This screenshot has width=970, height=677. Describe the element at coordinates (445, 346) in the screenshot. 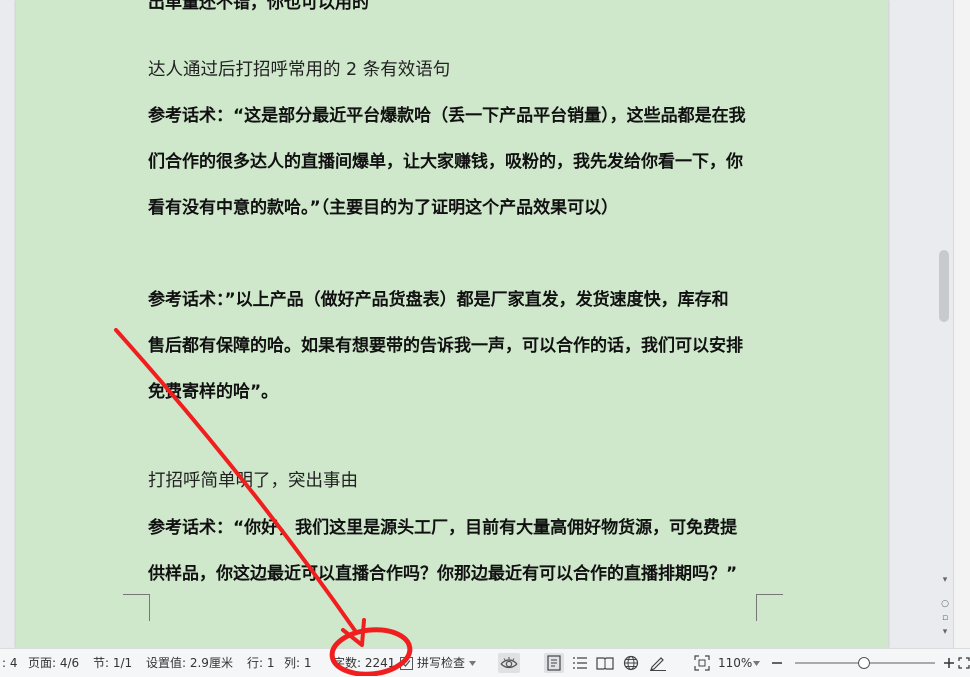

I see `paragraph-line: 售后都有保障的哈。如果有想要带的告诉我一声，可以合作的话，我们可以安排` at that location.